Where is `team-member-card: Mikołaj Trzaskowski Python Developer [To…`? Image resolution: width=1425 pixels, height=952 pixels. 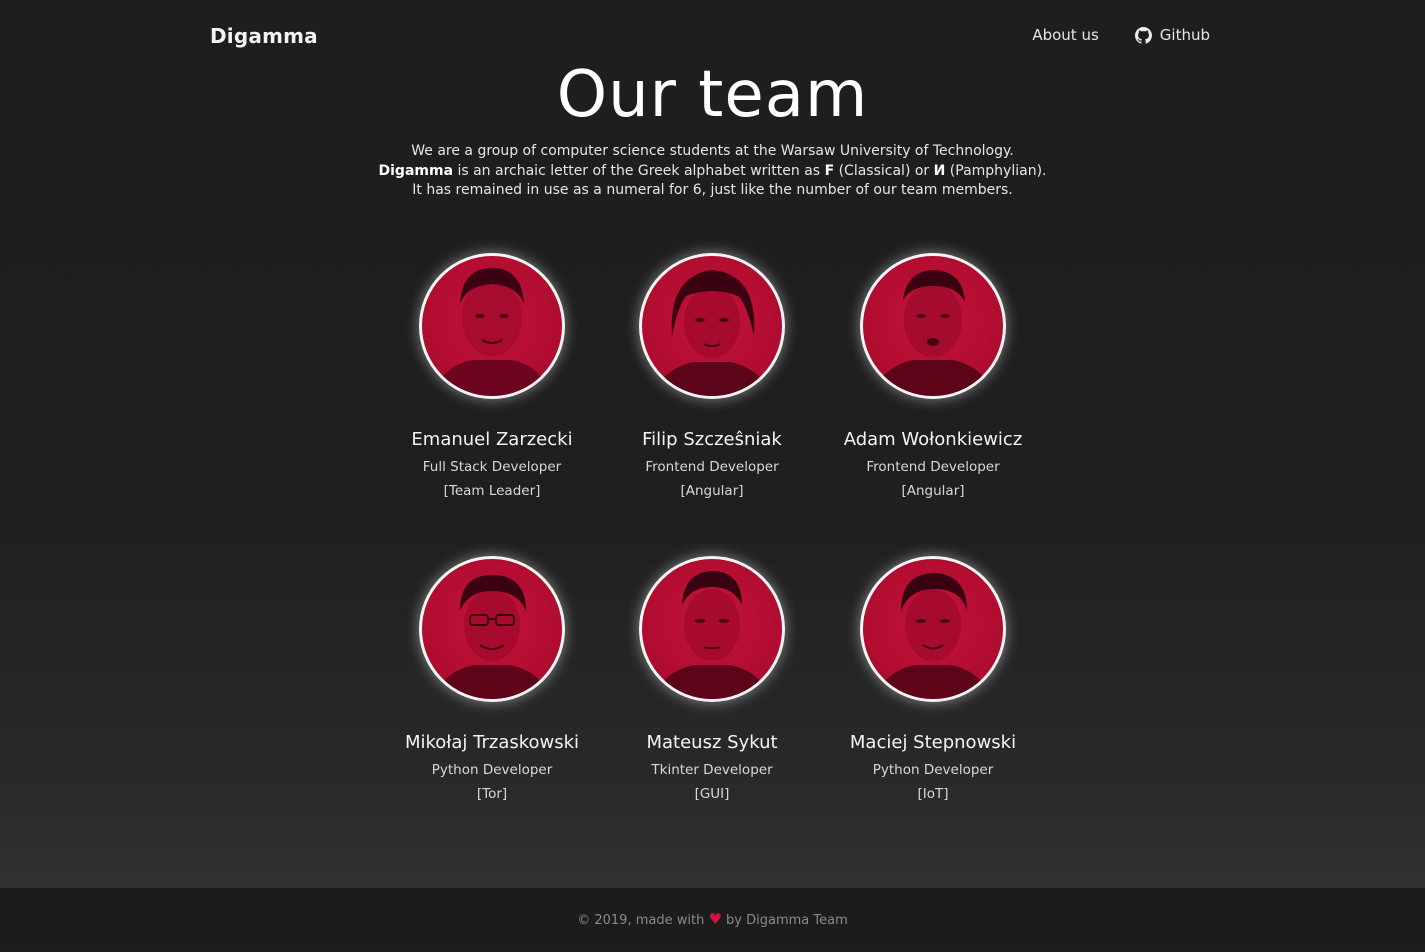
team-member-card: Mikołaj Trzaskowski Python Developer [To… is located at coordinates (492, 679).